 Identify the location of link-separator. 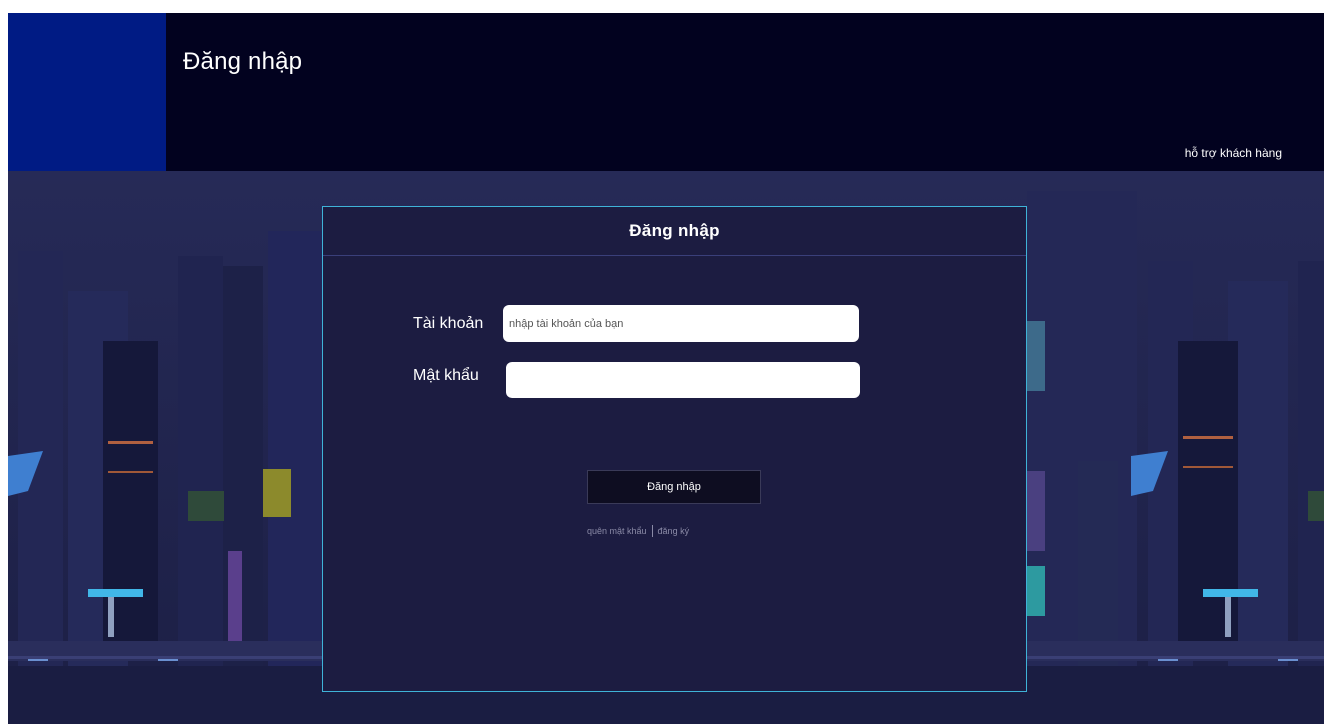
(652, 531).